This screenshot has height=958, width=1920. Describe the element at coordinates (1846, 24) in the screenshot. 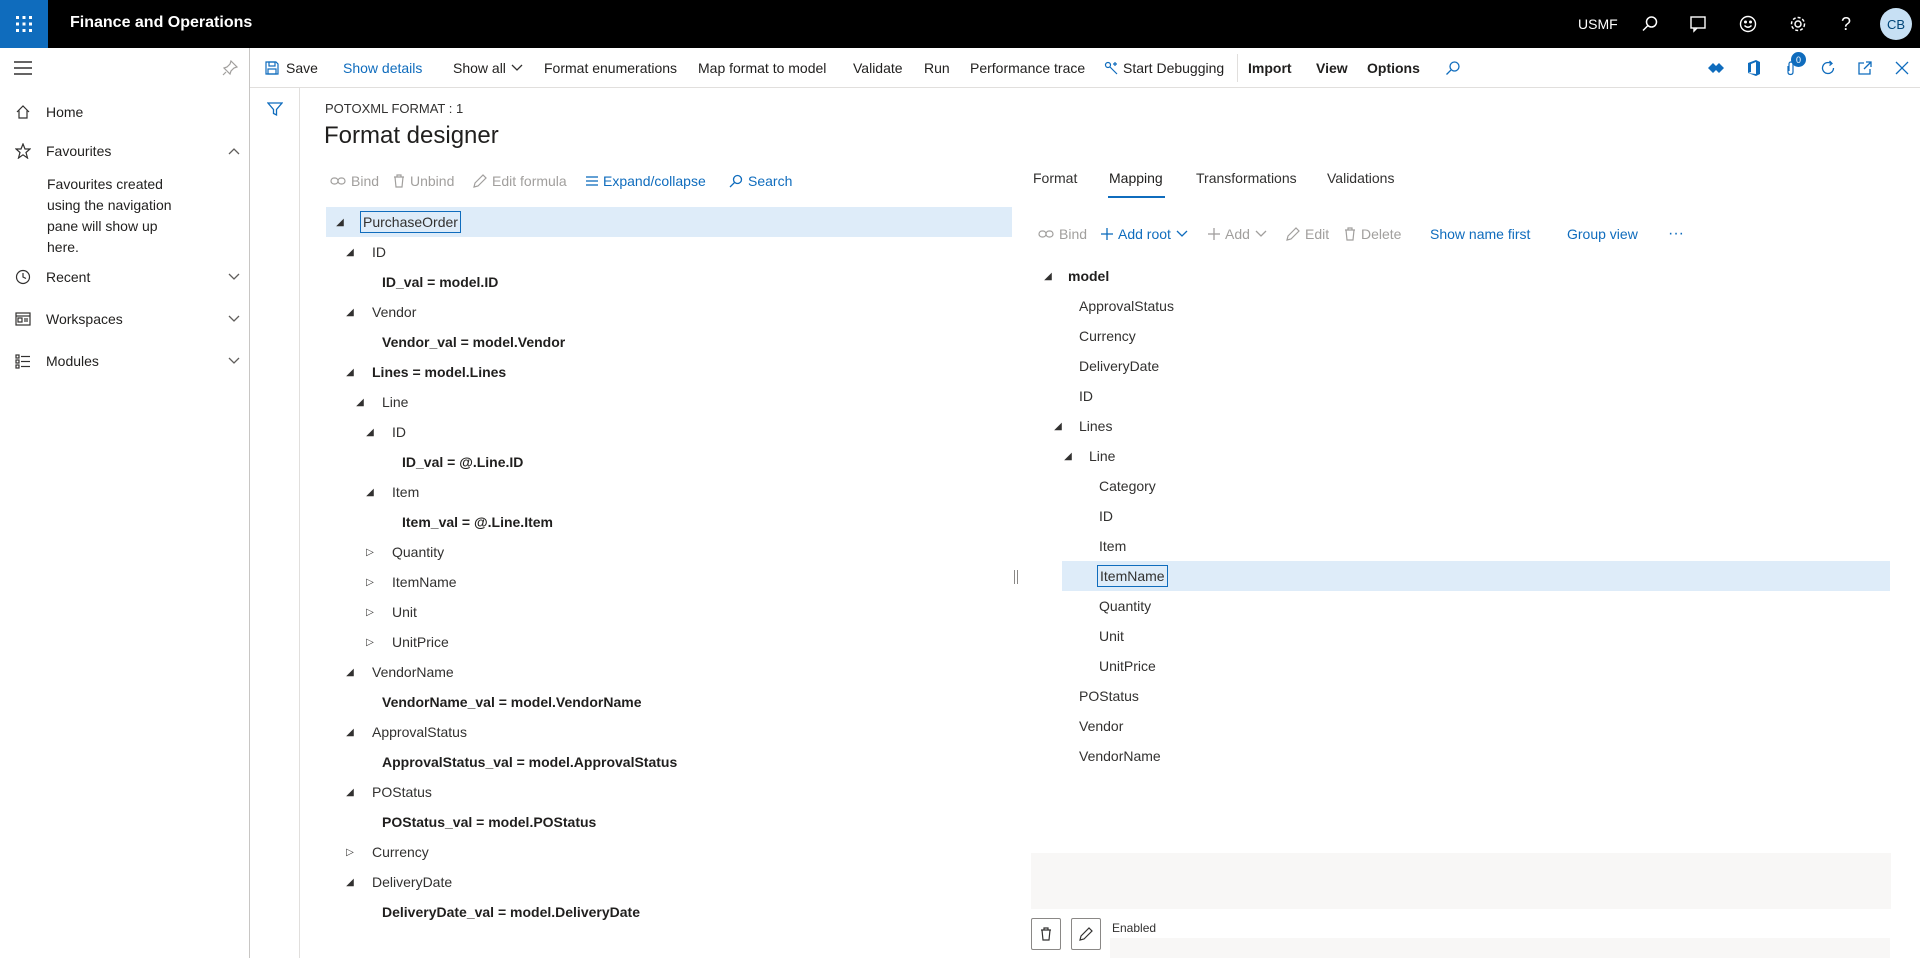

I see `help-icon: ?` at that location.